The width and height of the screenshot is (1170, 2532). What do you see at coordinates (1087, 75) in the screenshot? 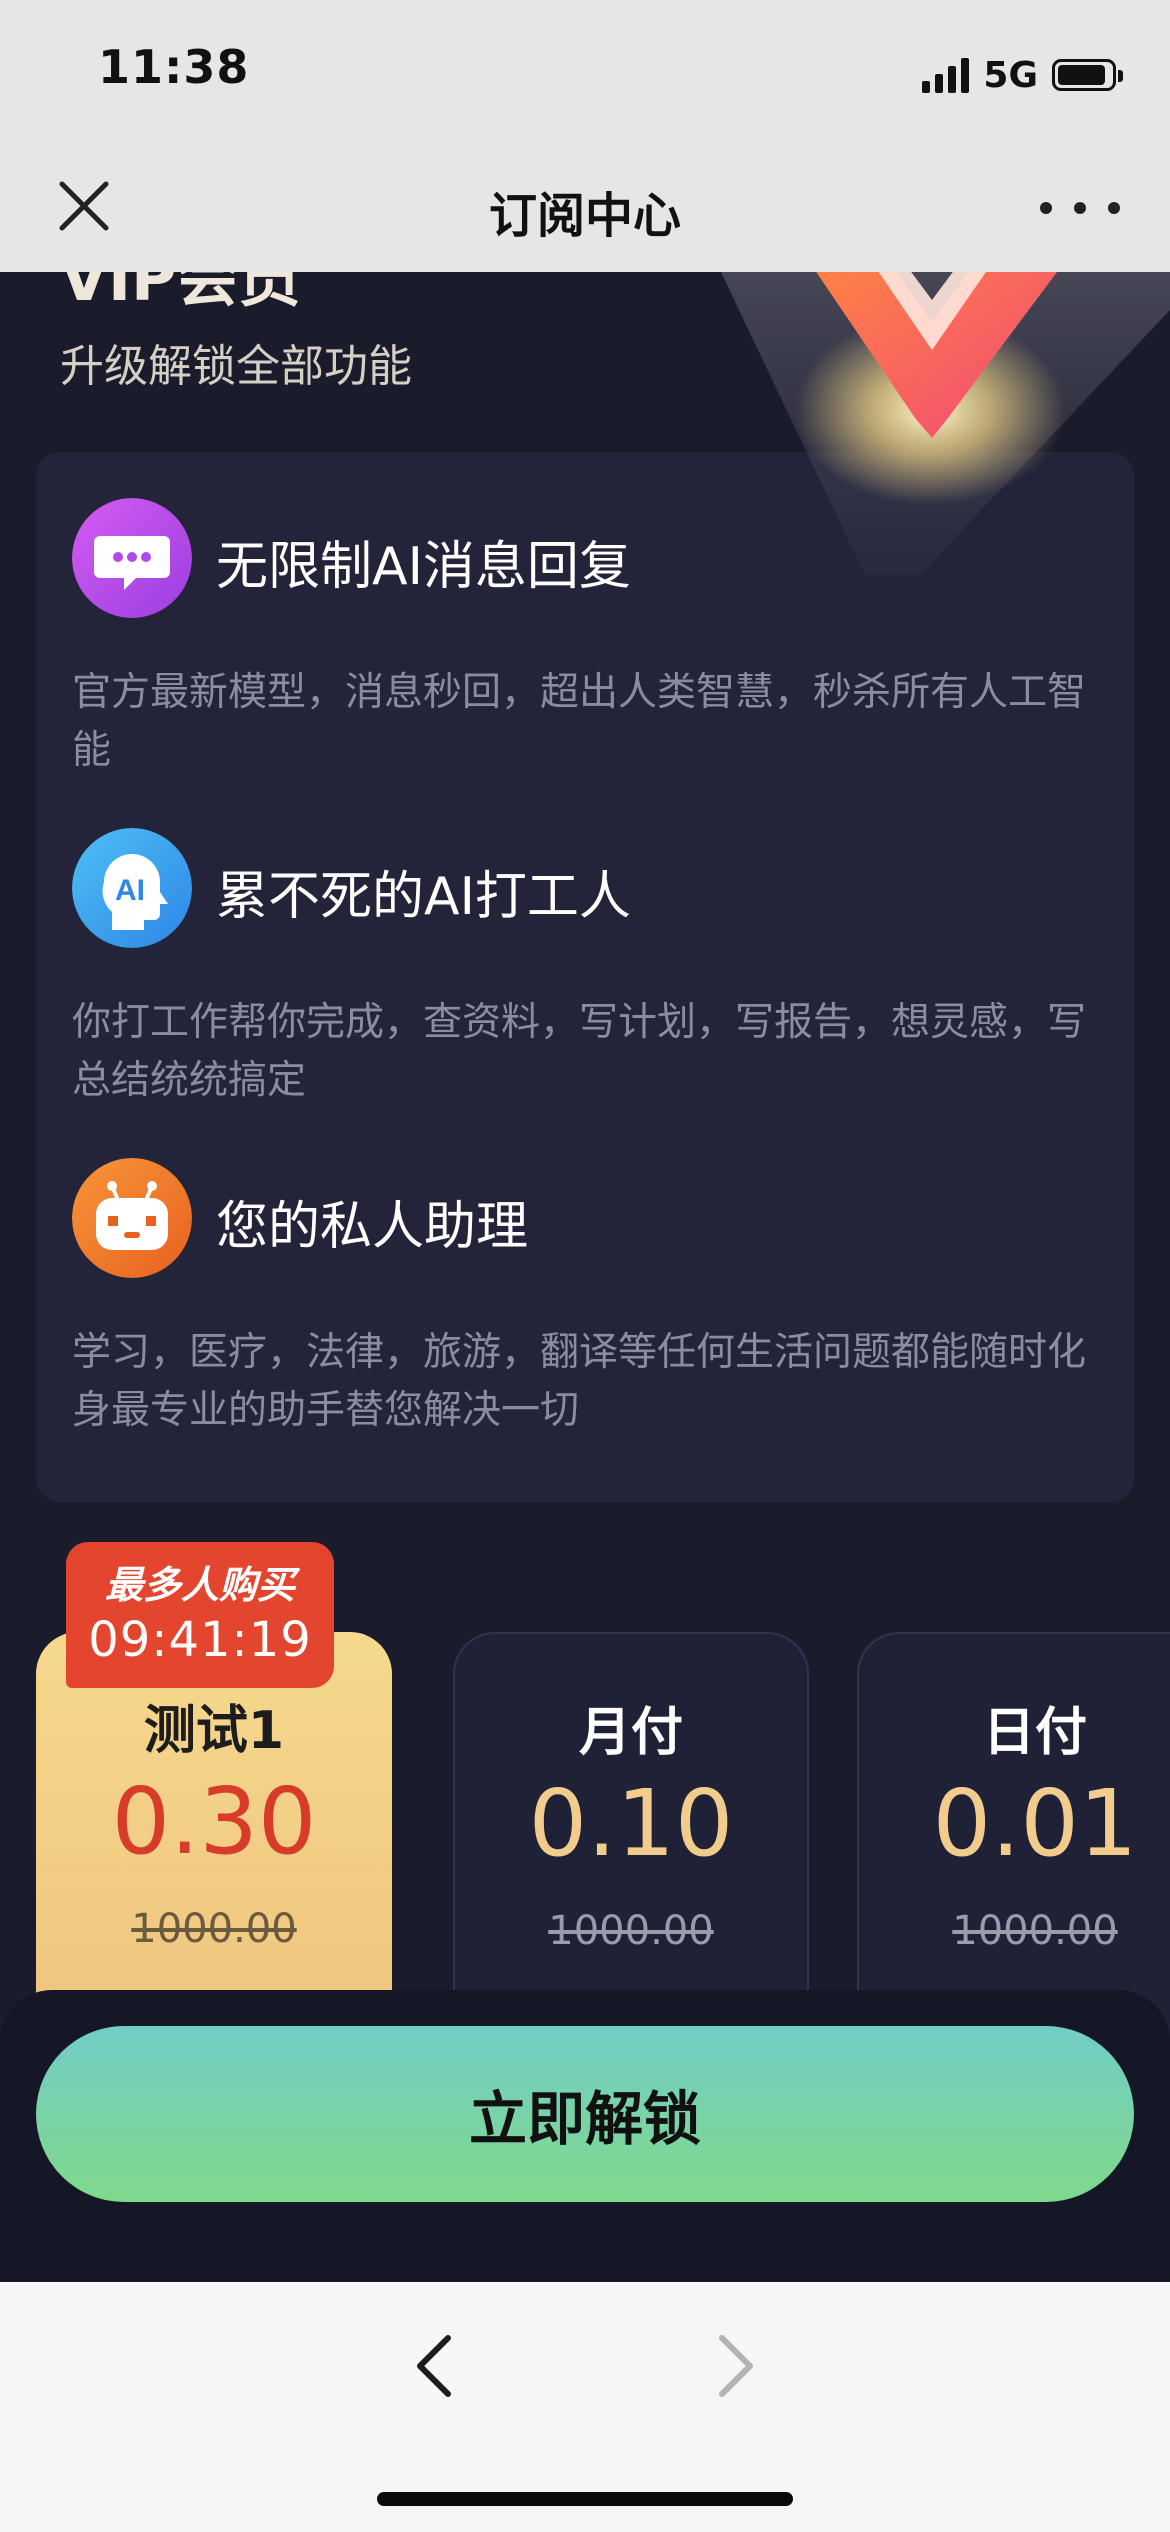
I see `battery-icon` at bounding box center [1087, 75].